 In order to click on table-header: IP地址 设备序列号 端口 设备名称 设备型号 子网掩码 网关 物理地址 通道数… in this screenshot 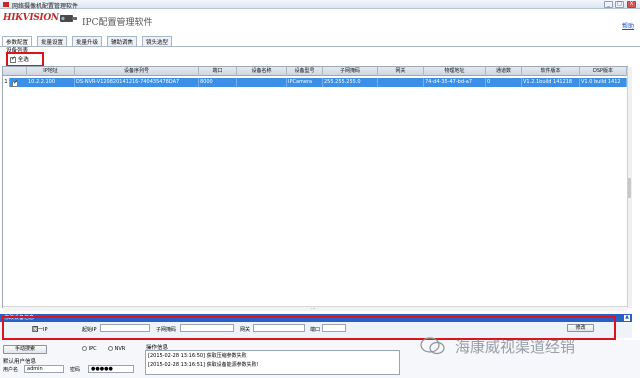, I will do `click(315, 71)`.